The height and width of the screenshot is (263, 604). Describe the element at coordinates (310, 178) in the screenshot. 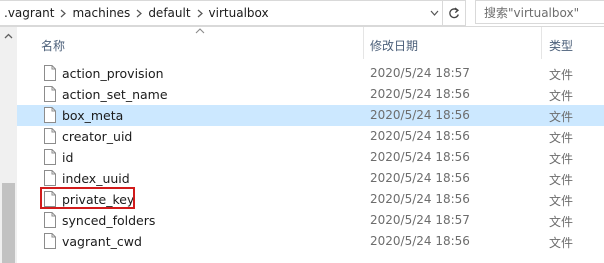

I see `file-row: index_uuid 2020/5/24 18:56 文件` at that location.